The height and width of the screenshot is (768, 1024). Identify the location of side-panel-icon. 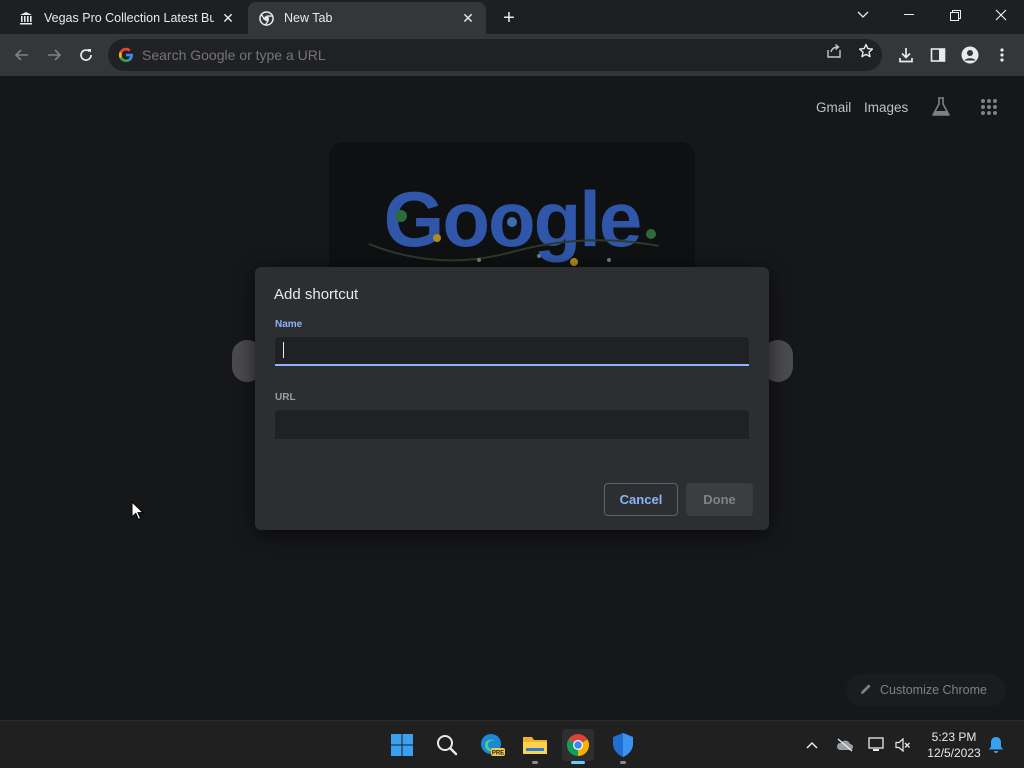
(938, 55).